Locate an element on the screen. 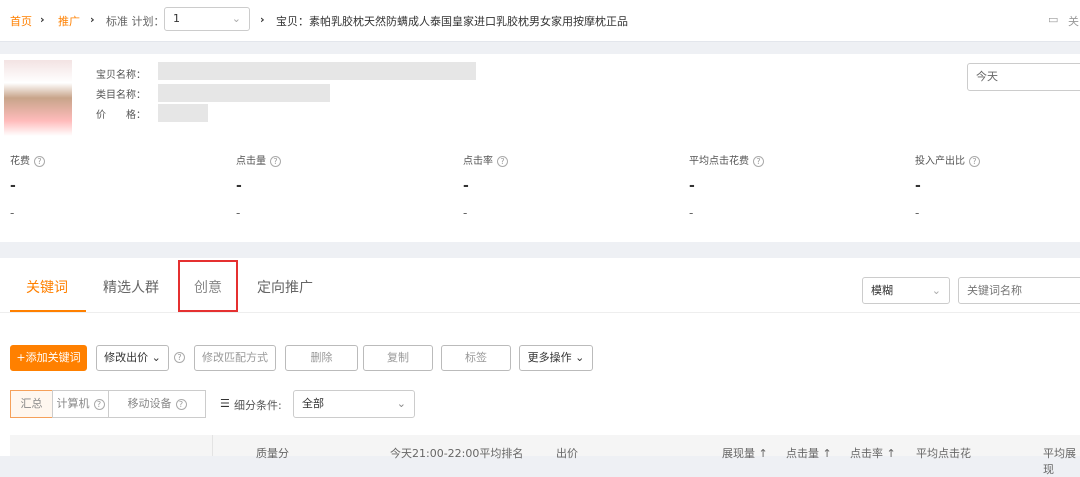 Image resolution: width=1080 pixels, height=477 pixels. tab-keywords: 关键词 is located at coordinates (47, 287).